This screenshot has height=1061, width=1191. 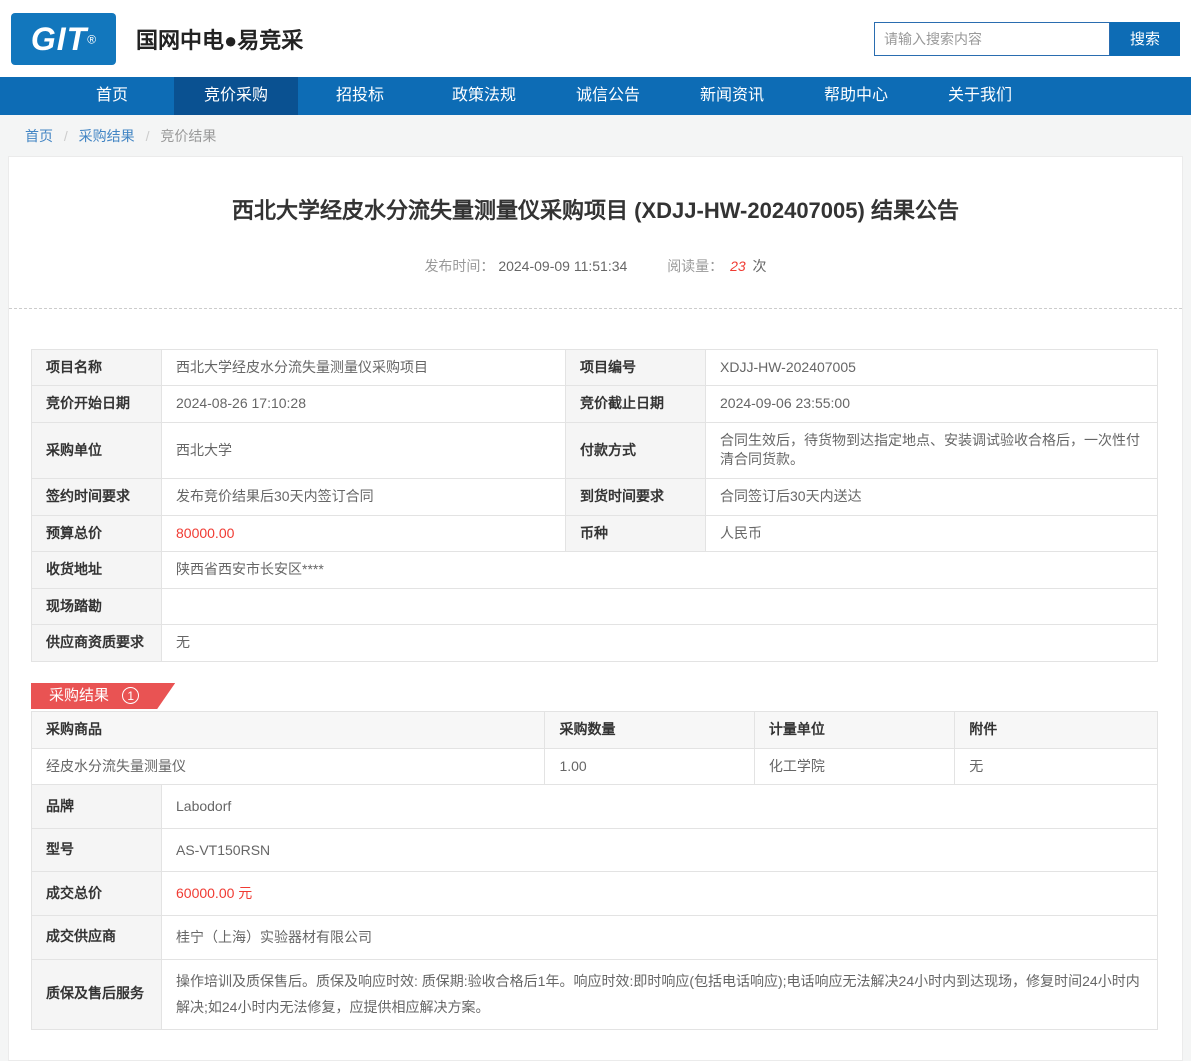 I want to click on goods-unit: 化工学院, so click(x=854, y=766).